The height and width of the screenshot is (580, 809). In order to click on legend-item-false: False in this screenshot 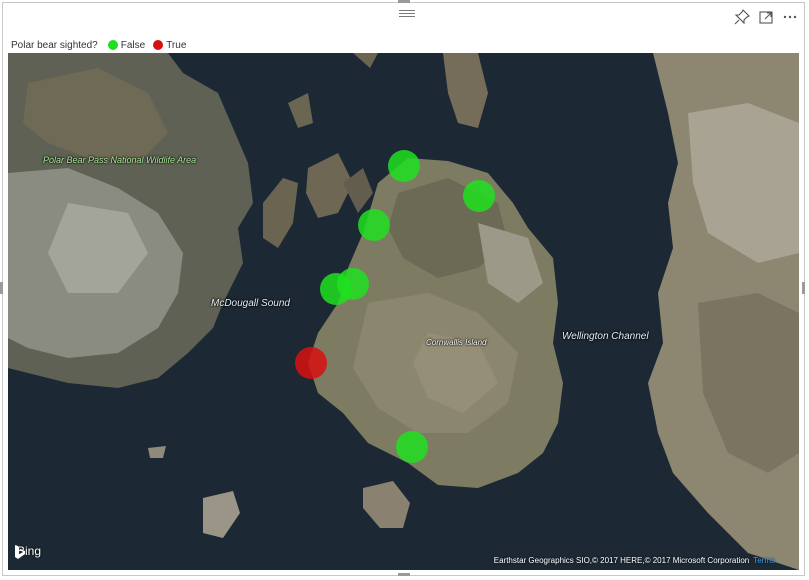, I will do `click(126, 45)`.